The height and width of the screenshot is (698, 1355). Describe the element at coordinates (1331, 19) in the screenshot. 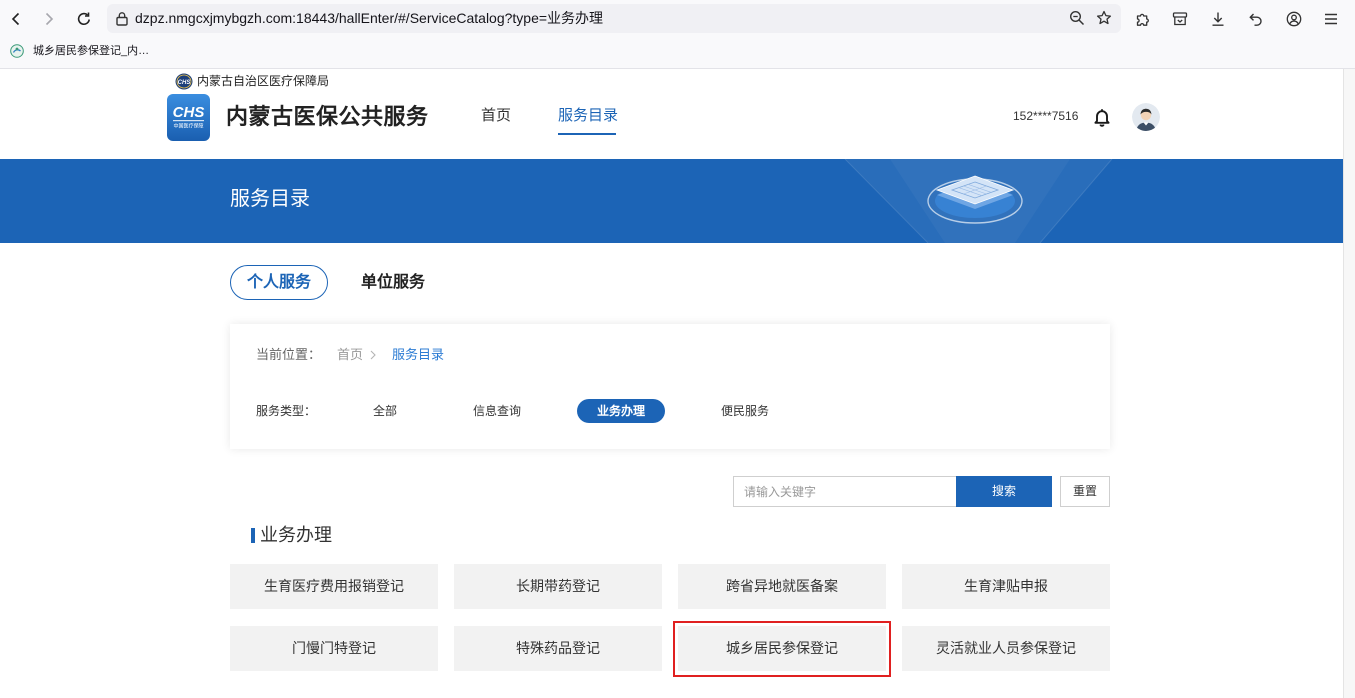

I see `menu-icon` at that location.